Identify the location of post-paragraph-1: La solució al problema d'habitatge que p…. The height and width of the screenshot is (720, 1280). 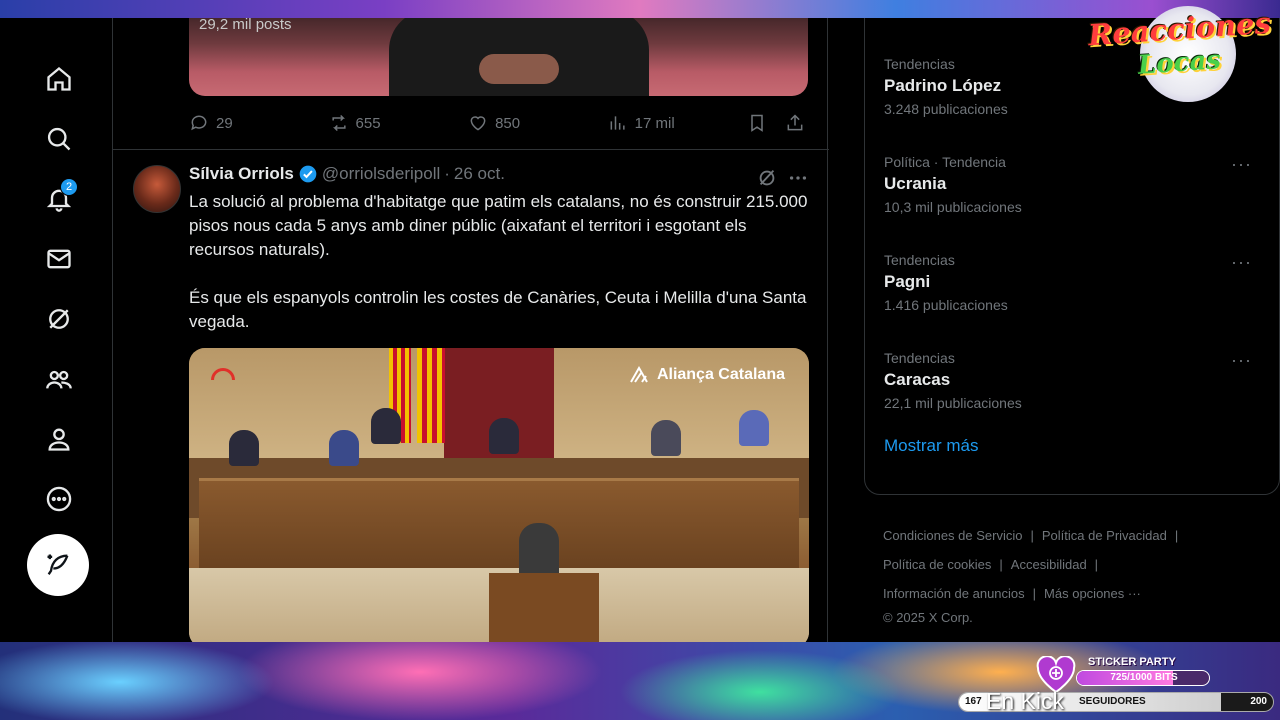
(498, 225).